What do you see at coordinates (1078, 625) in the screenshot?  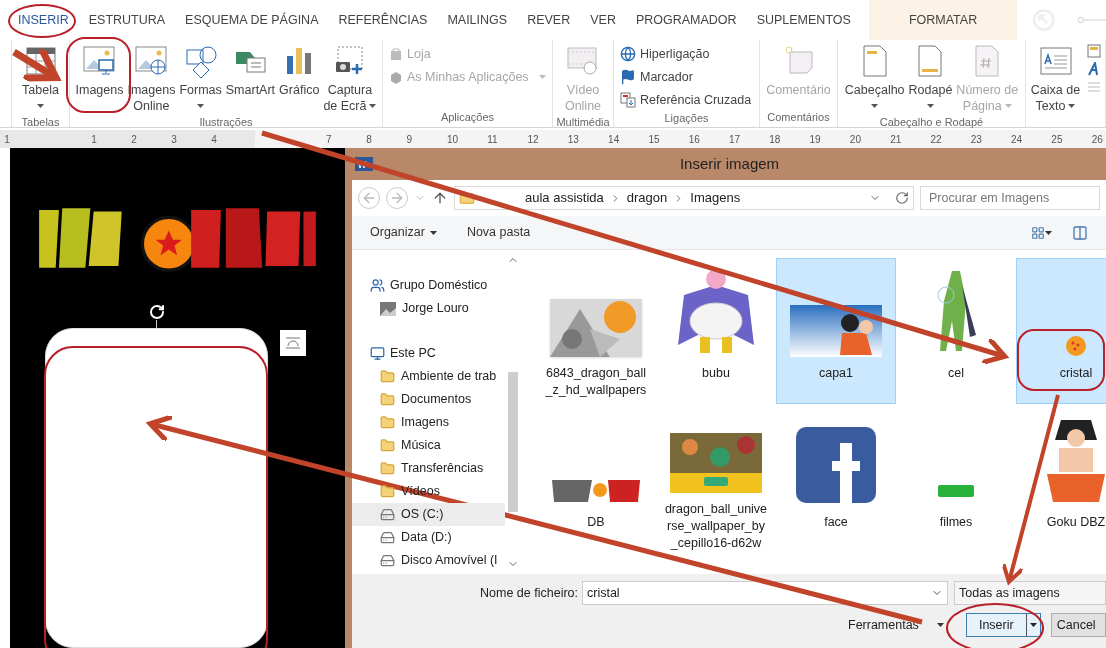 I see `cancel-button: Cancel` at bounding box center [1078, 625].